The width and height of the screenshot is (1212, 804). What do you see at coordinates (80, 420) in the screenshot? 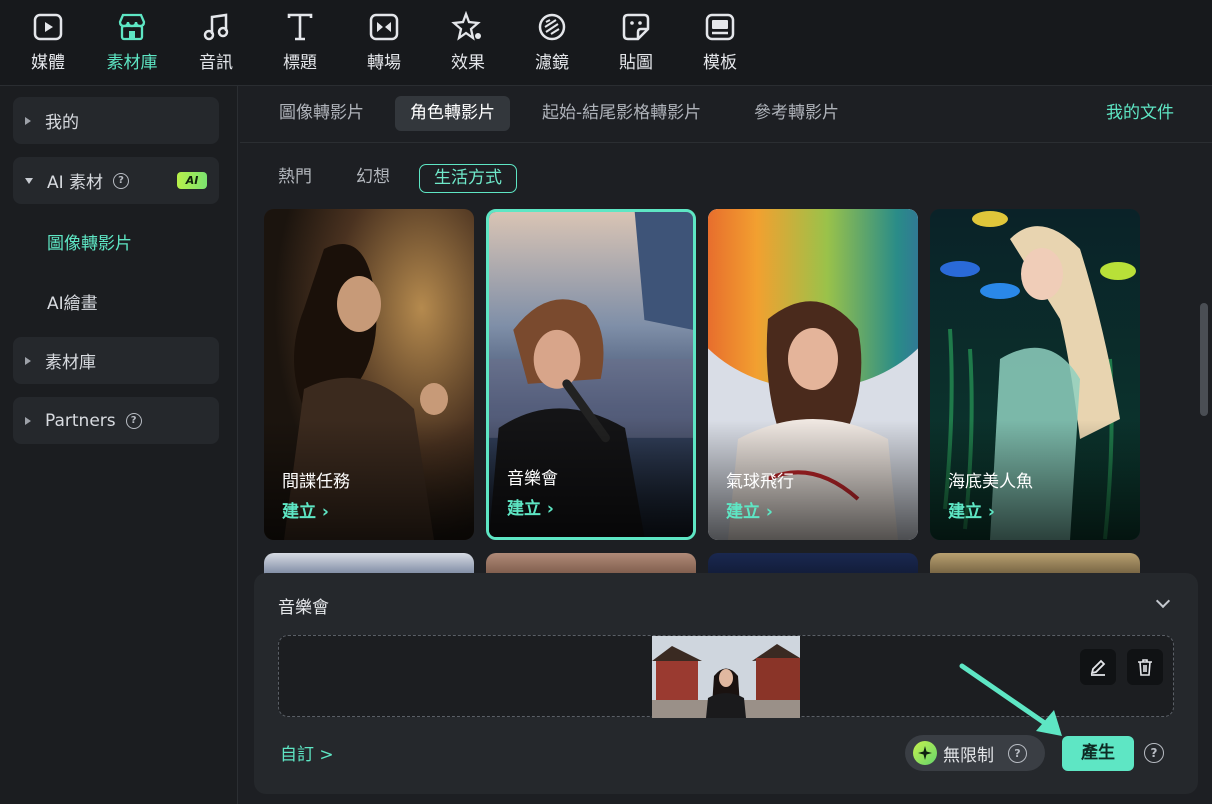
I see `sidebar-item-label: Partners` at bounding box center [80, 420].